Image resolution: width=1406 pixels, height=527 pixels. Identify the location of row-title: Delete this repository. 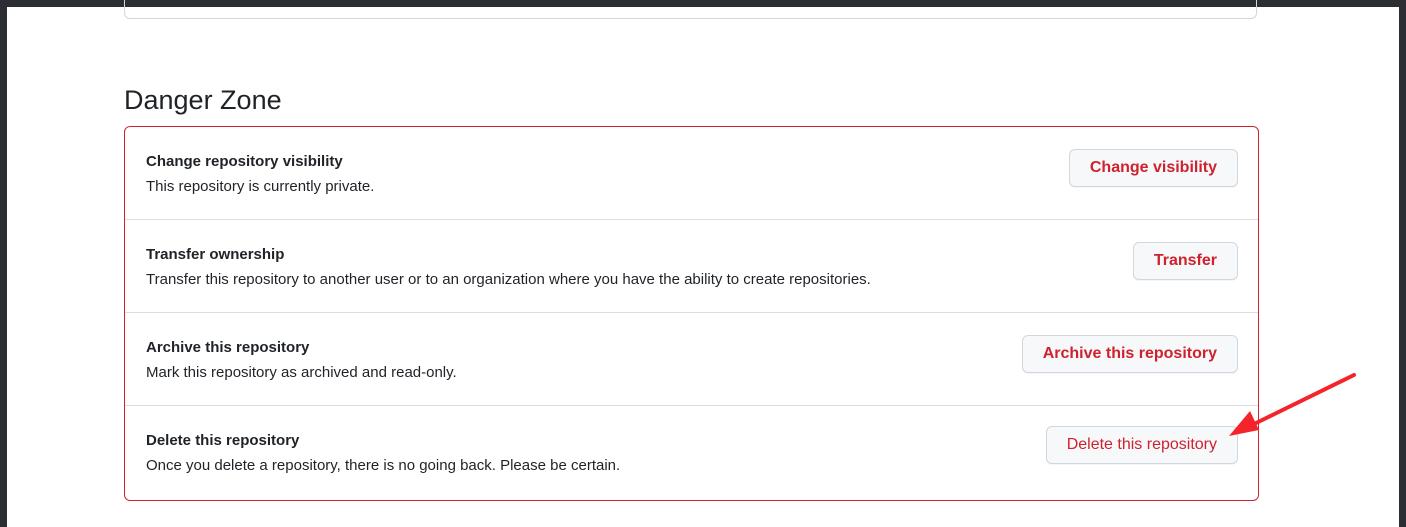
(223, 440).